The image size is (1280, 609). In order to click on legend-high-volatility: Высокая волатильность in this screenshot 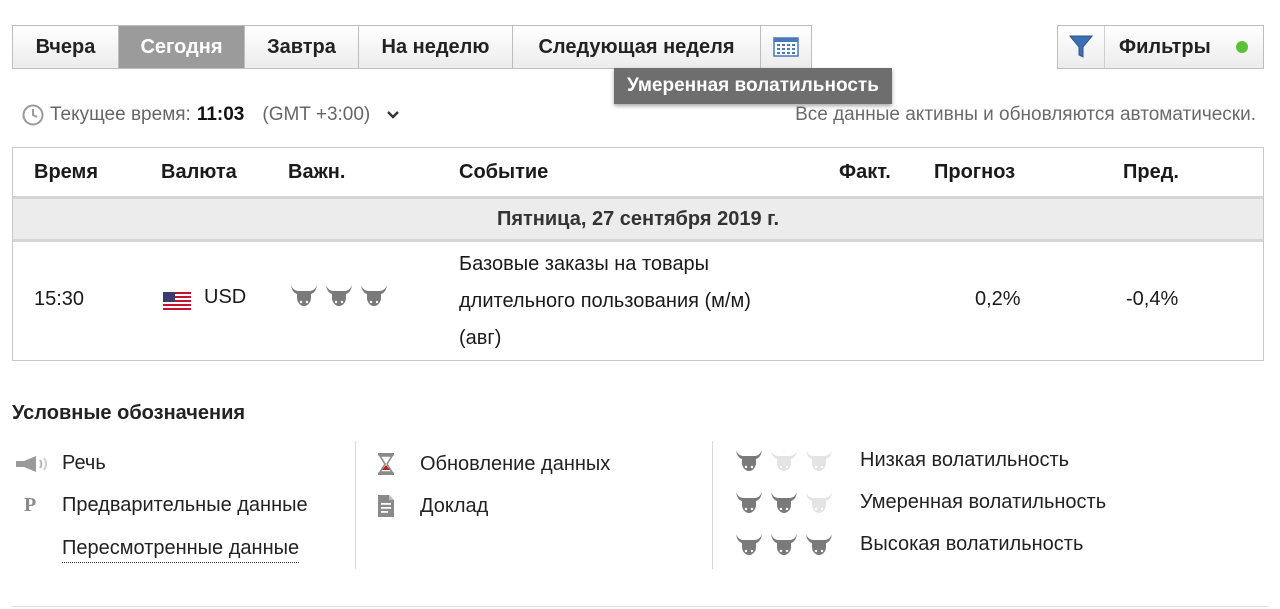, I will do `click(908, 544)`.